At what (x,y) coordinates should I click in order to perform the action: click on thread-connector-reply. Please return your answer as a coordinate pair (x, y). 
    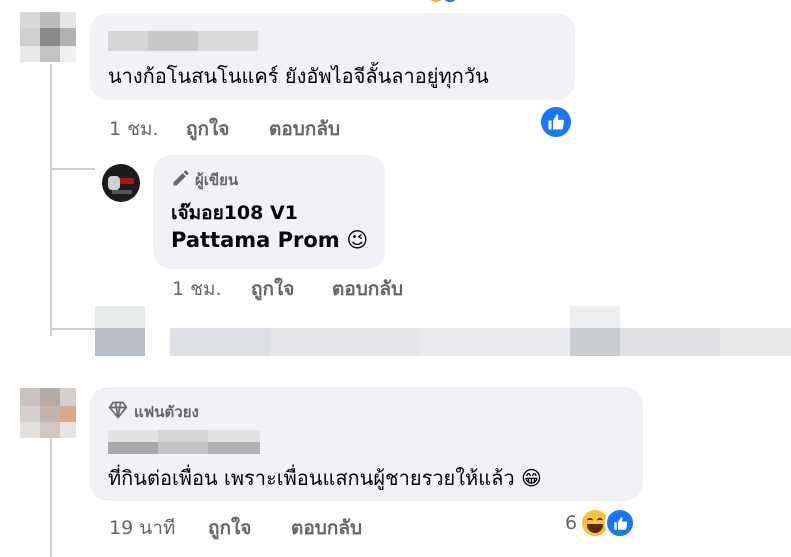
    Looking at the image, I should click on (72, 169).